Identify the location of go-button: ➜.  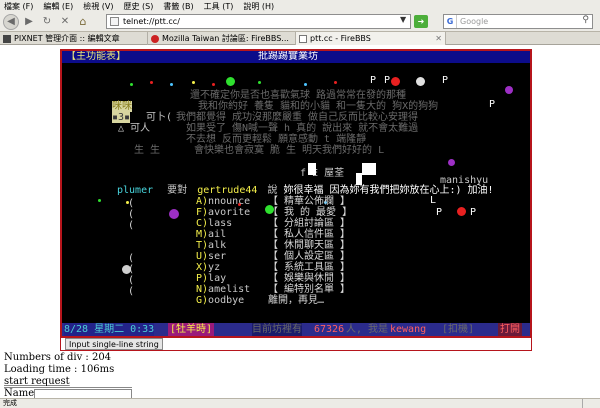
(421, 21).